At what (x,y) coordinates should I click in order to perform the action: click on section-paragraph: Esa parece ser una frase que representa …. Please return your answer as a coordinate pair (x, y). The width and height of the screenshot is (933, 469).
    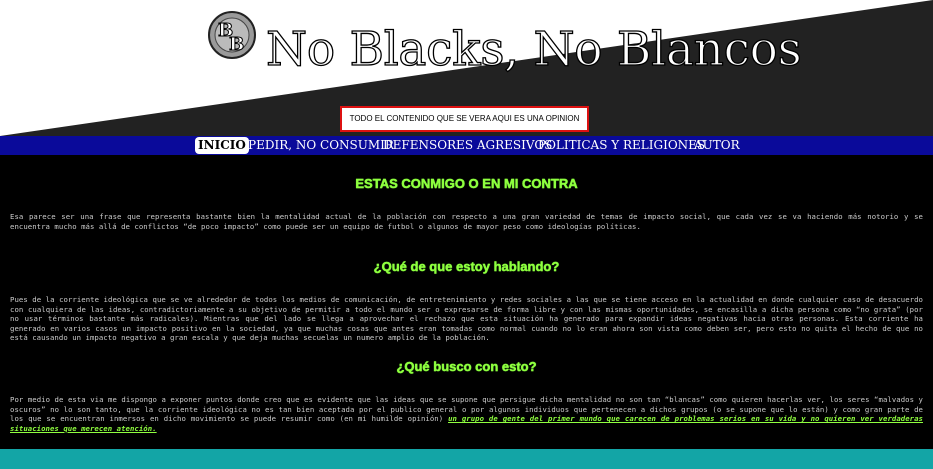
    Looking at the image, I should click on (466, 221).